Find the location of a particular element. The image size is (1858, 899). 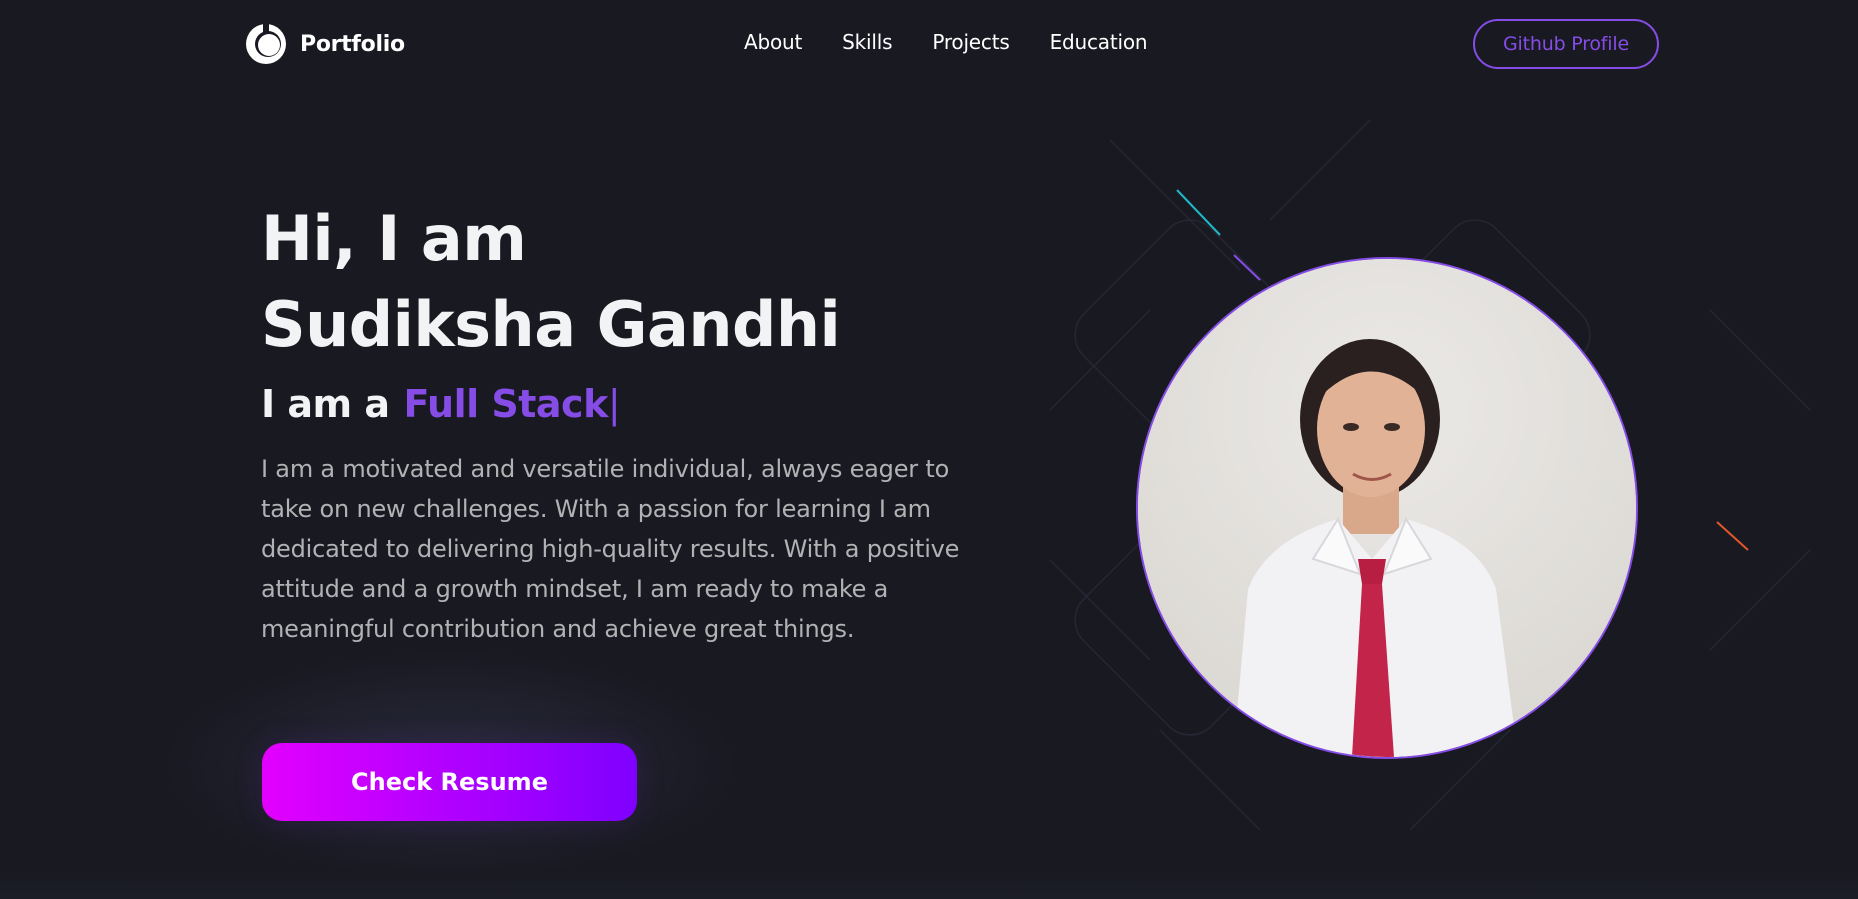

logo-link: Portfolio is located at coordinates (324, 44).